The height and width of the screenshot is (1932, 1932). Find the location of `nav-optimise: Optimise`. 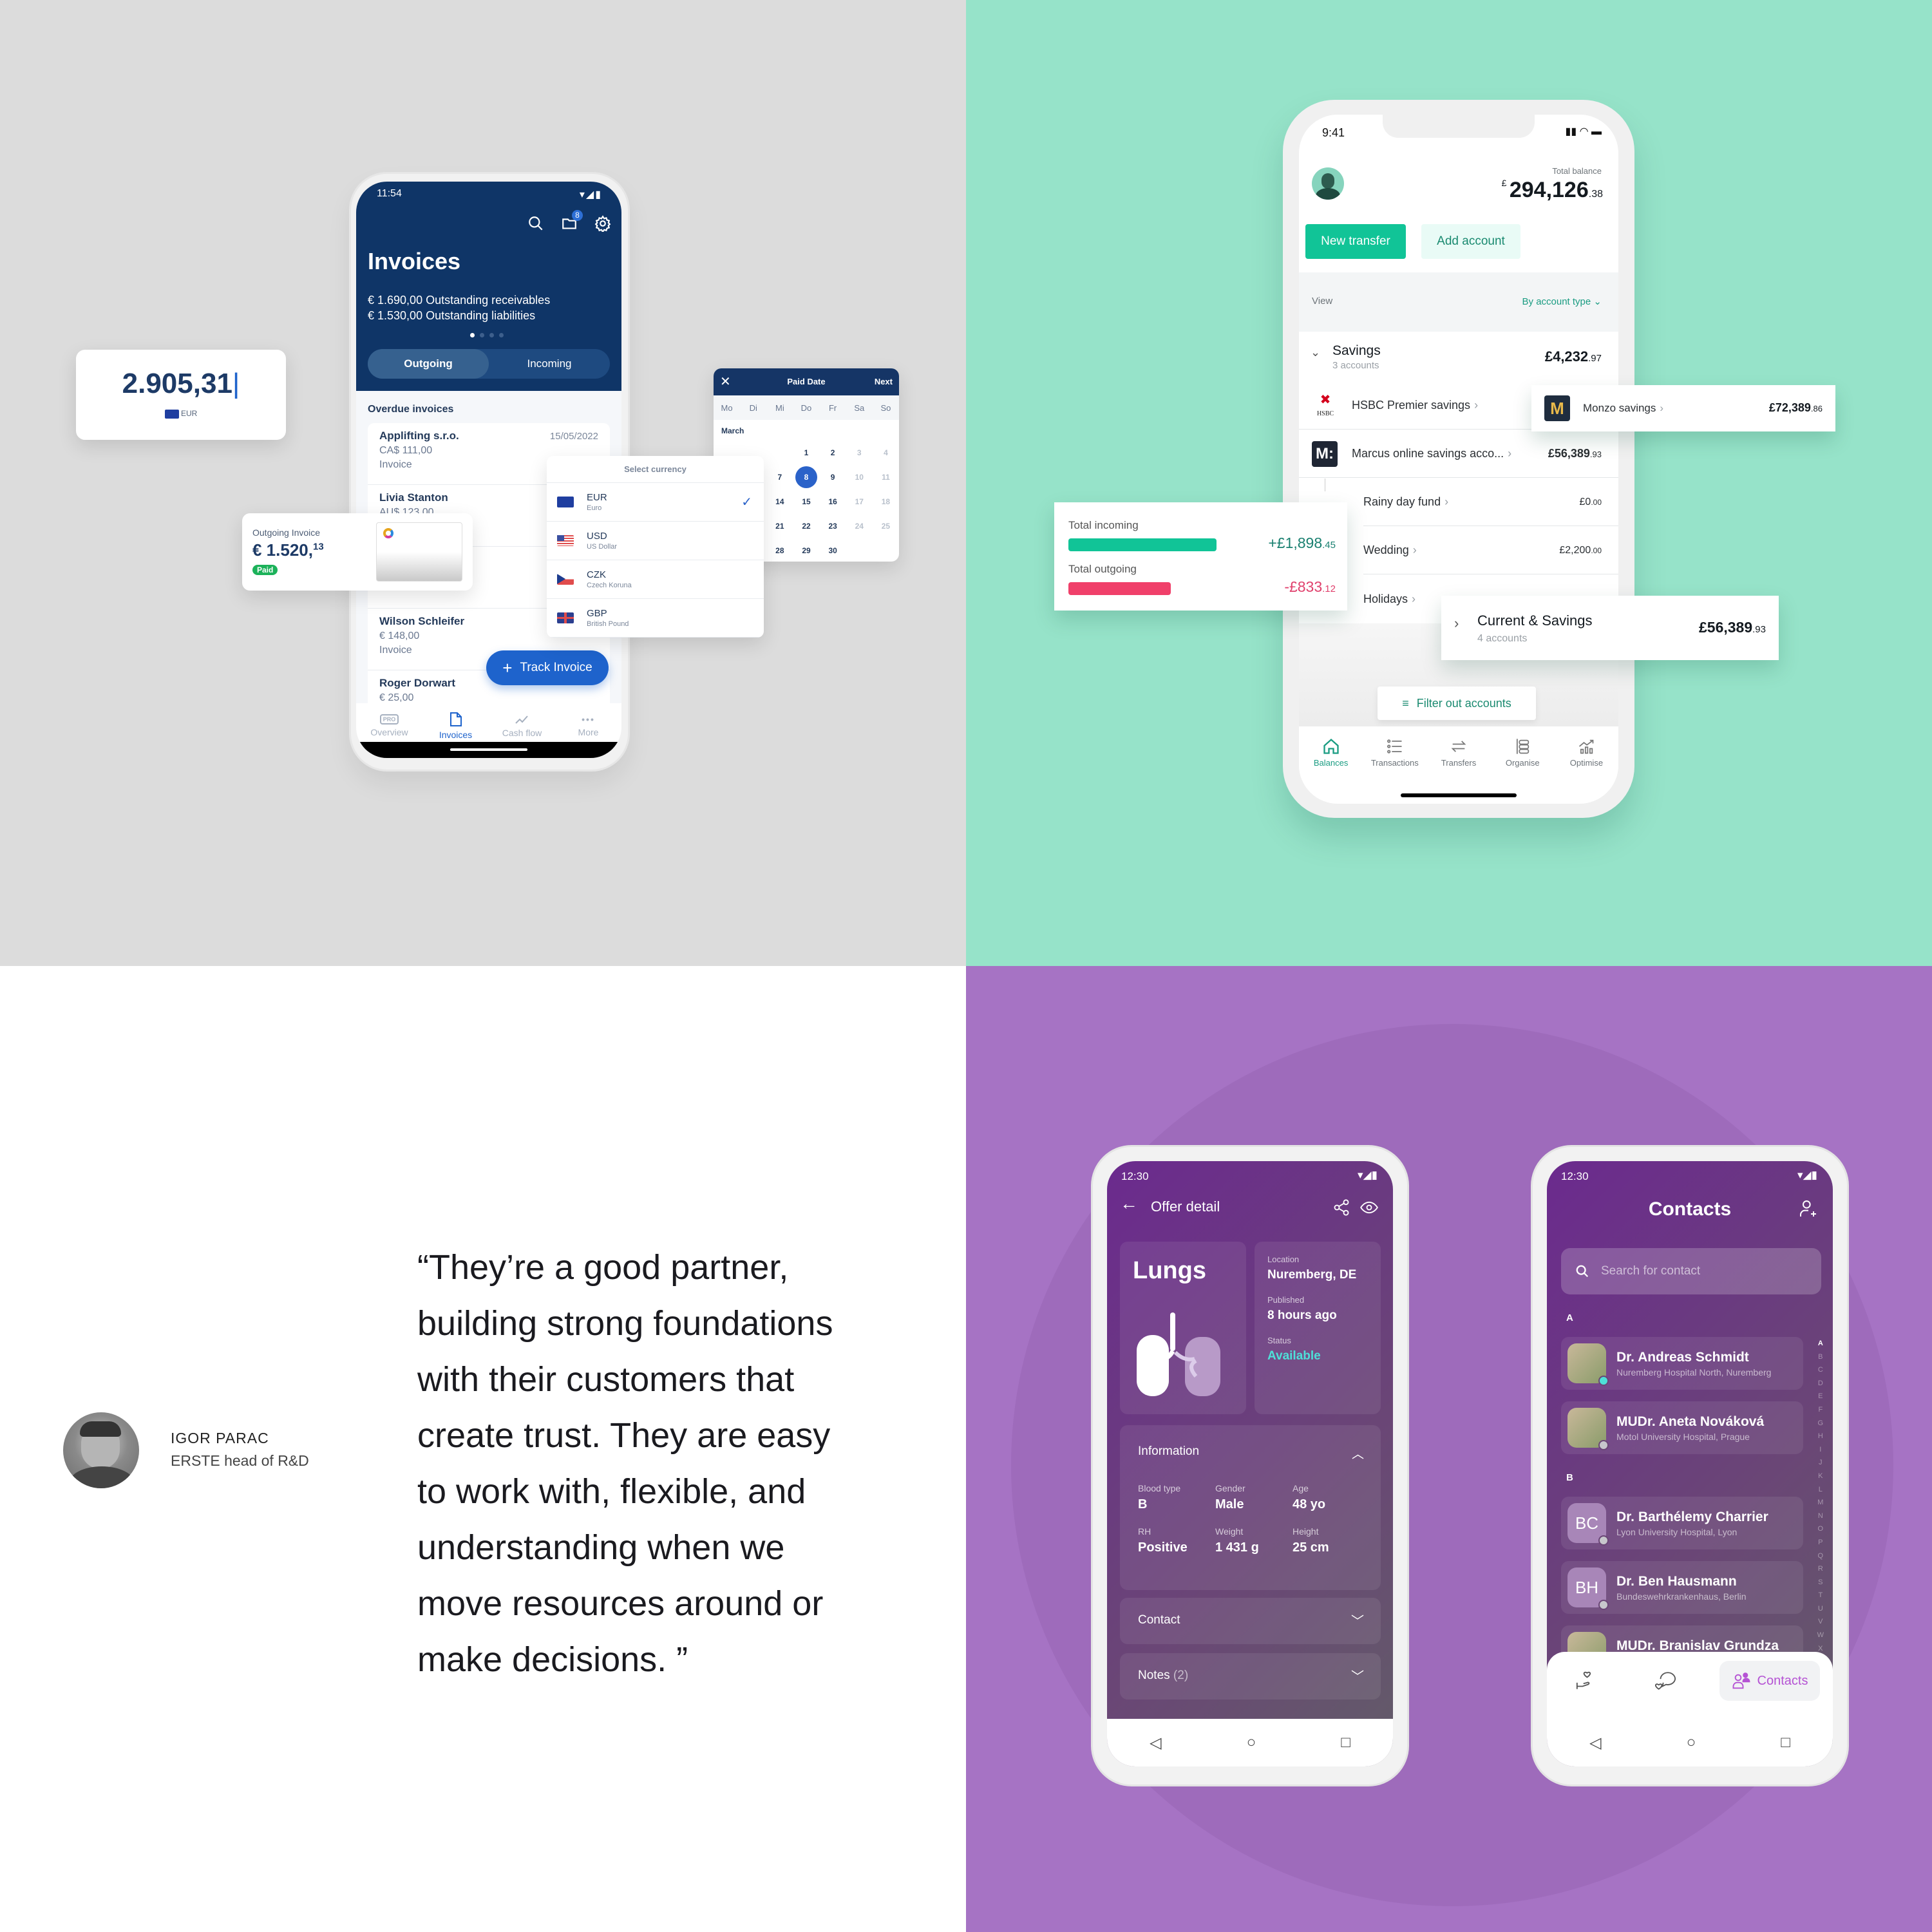

nav-optimise: Optimise is located at coordinates (1587, 752).